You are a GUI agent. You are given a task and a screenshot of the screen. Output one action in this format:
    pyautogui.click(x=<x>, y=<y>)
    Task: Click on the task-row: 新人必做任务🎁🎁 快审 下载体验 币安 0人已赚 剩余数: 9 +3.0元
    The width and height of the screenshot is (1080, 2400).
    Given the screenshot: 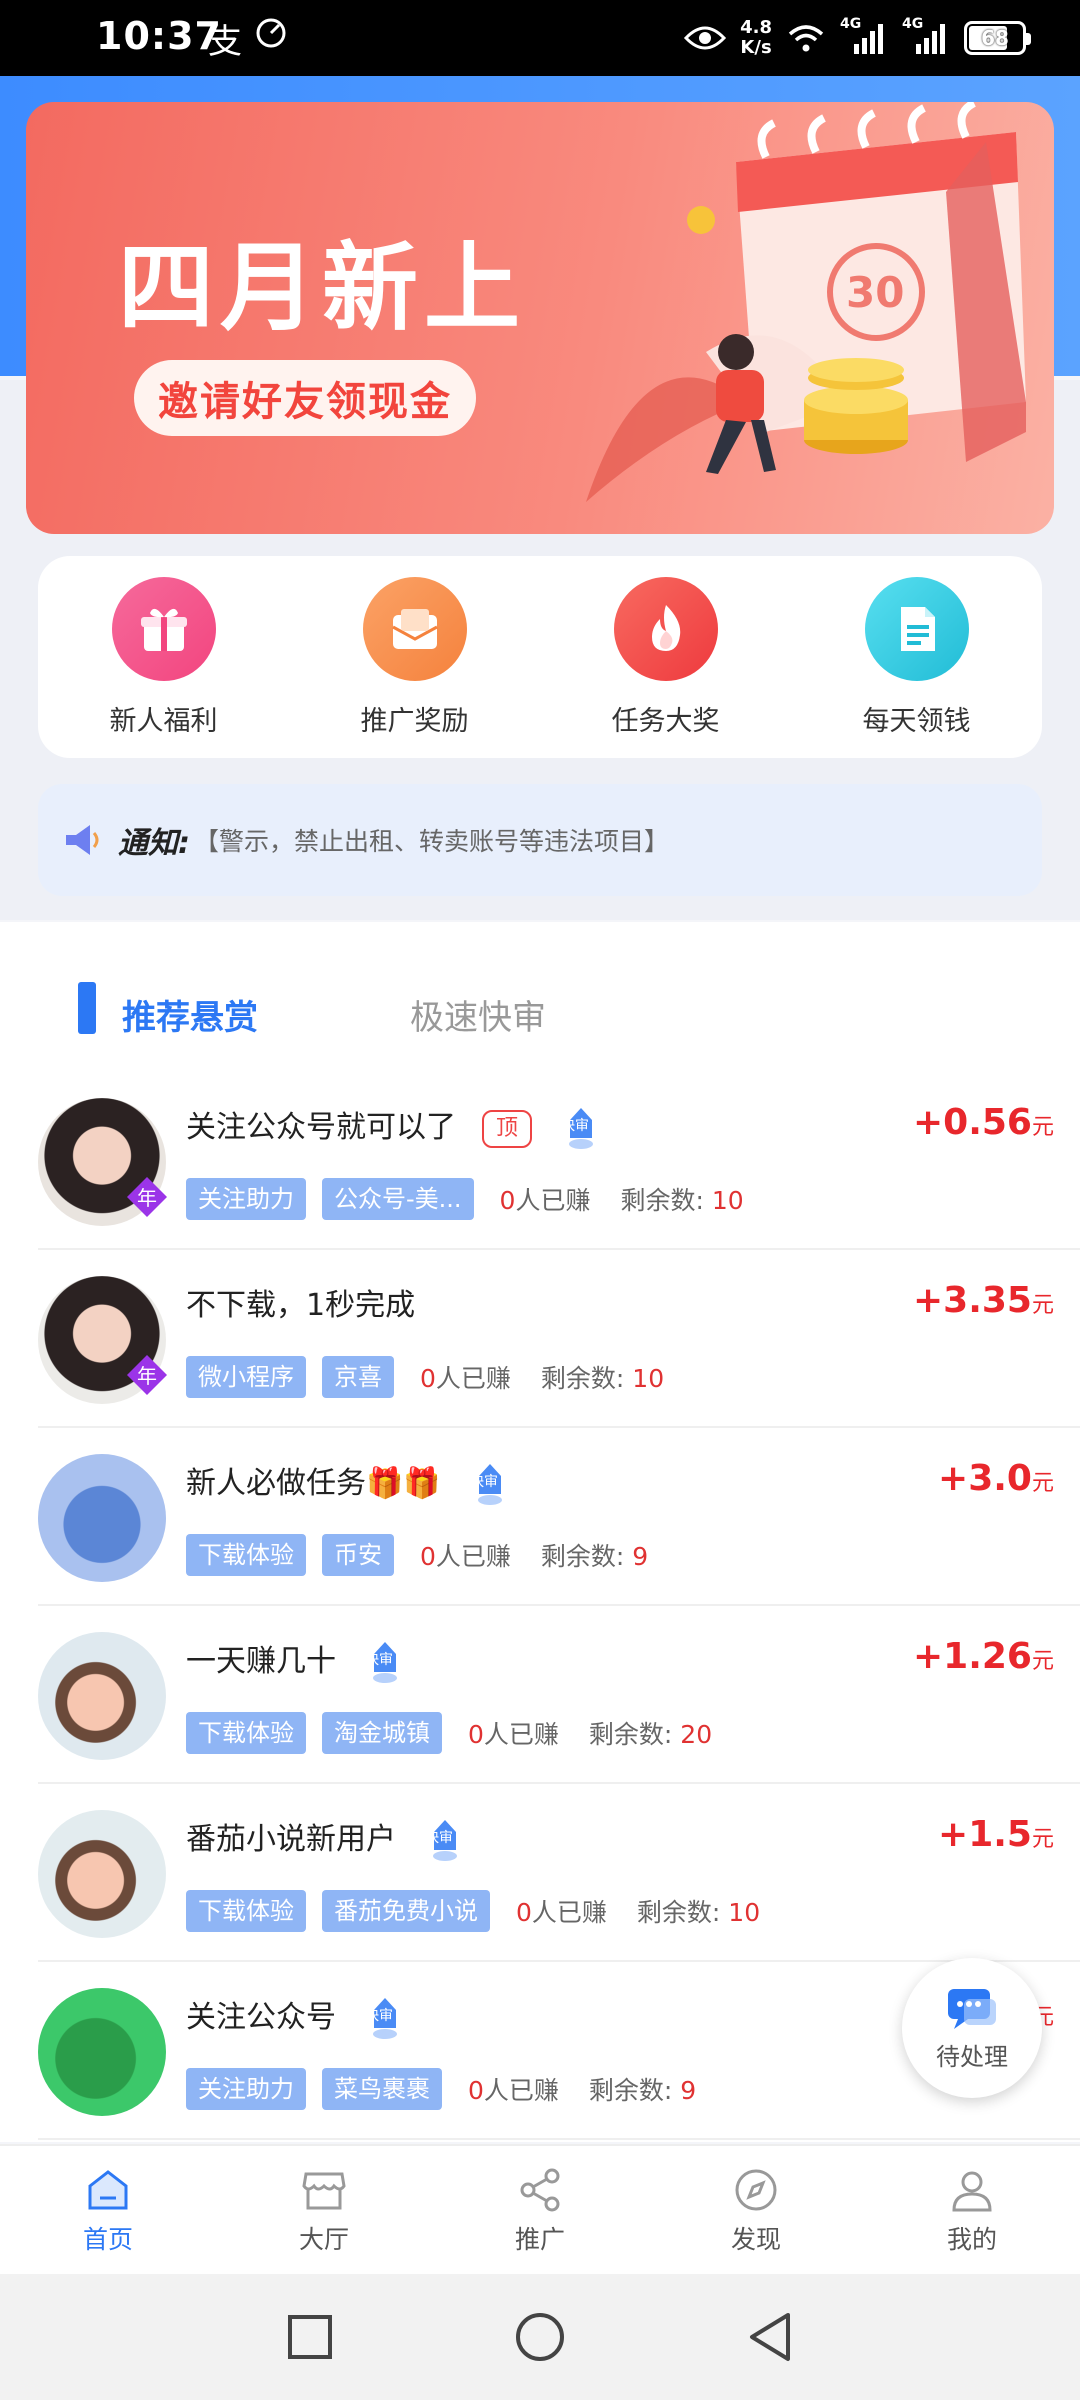 What is the action you would take?
    pyautogui.click(x=559, y=1517)
    